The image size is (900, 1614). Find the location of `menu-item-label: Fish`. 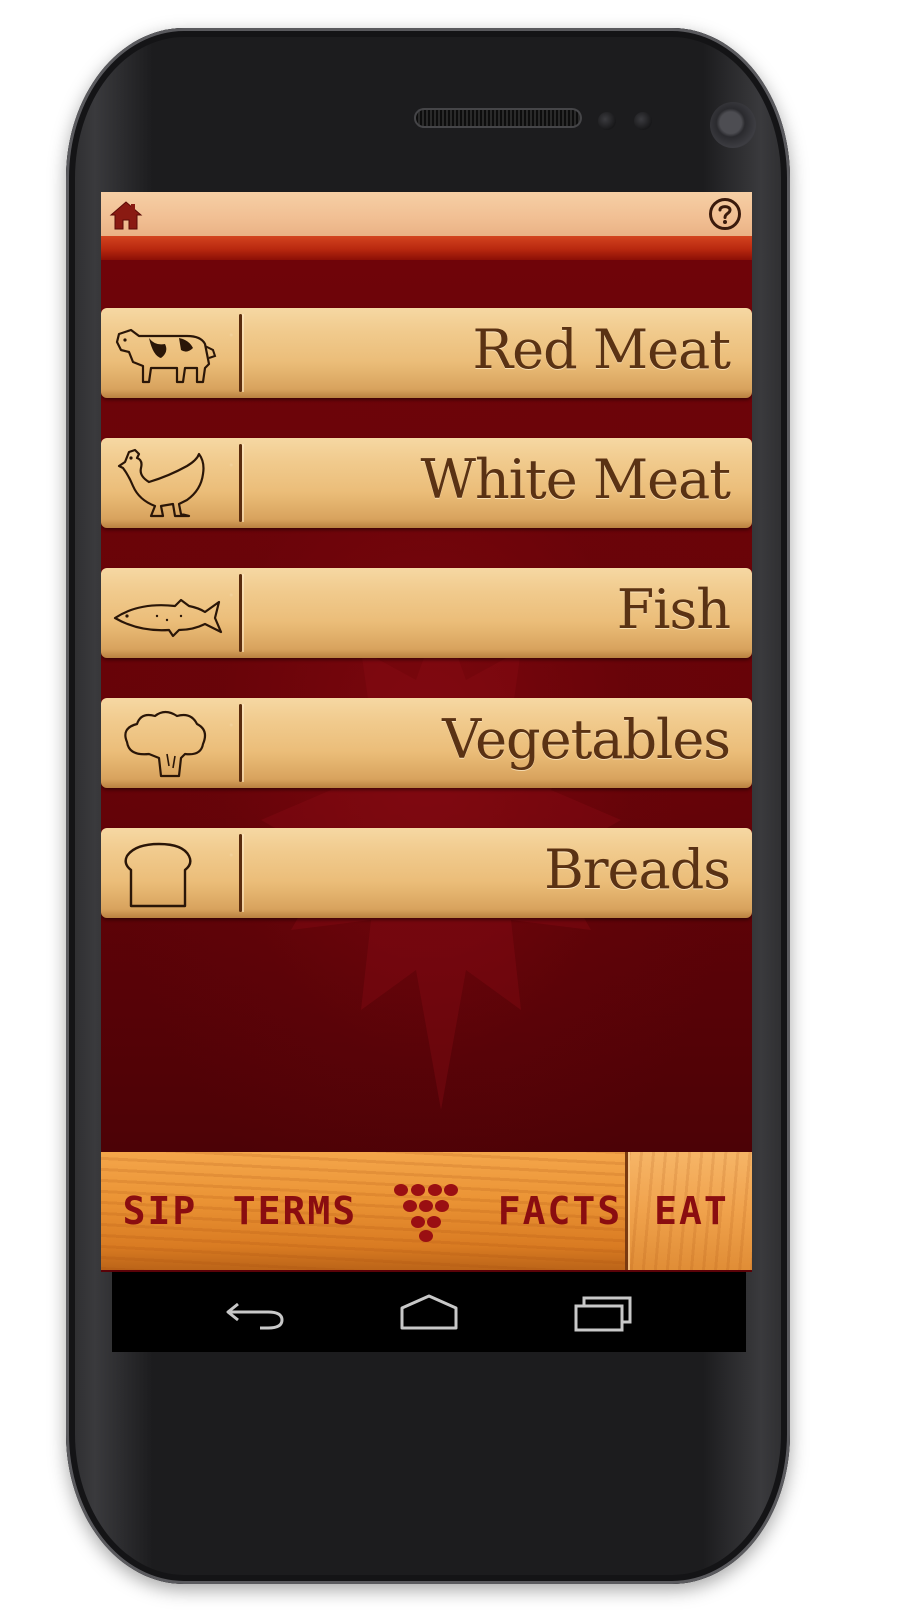

menu-item-label: Fish is located at coordinates (673, 609).